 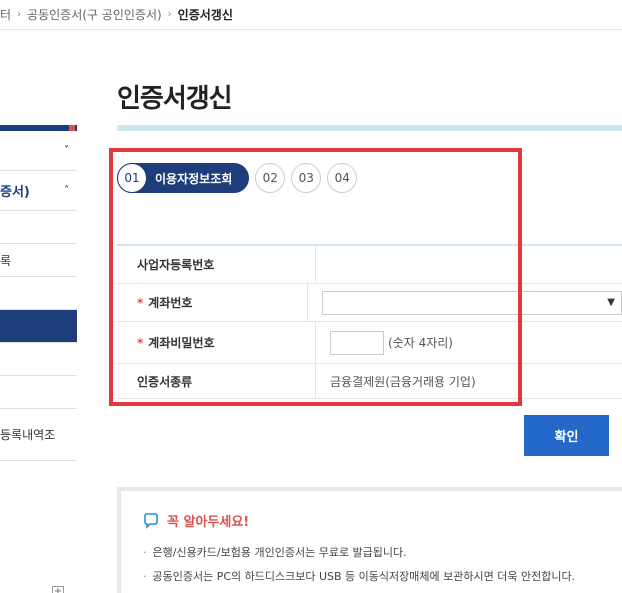 What do you see at coordinates (468, 264) in the screenshot?
I see `business-number-value` at bounding box center [468, 264].